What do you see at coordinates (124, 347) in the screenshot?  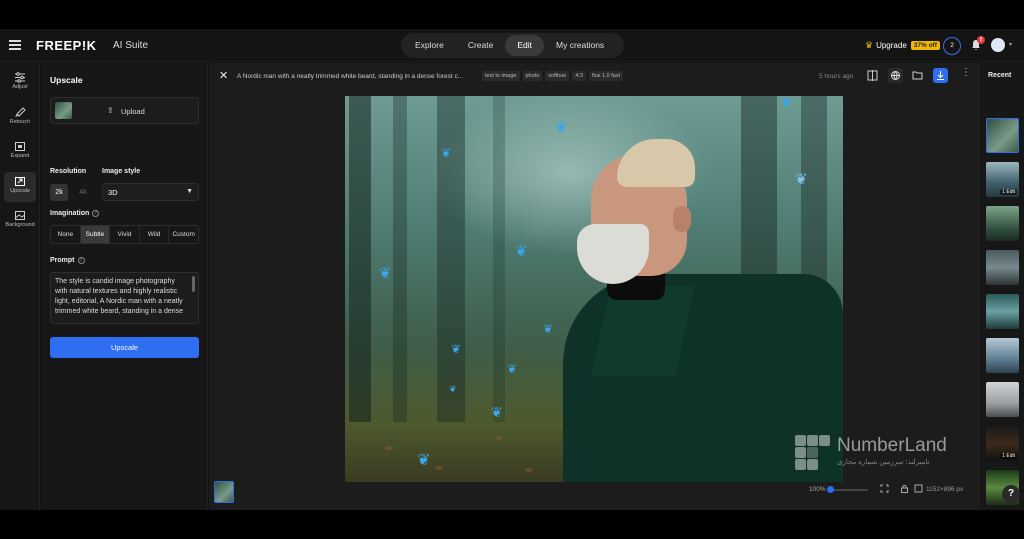 I see `upscale-button: Upscale` at bounding box center [124, 347].